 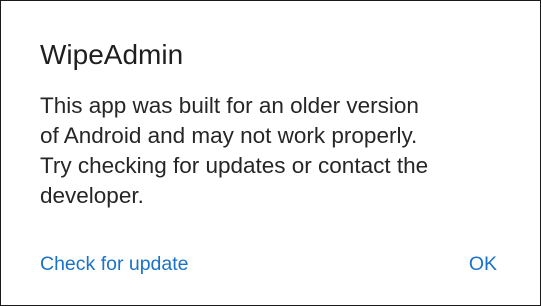 What do you see at coordinates (112, 54) in the screenshot?
I see `dialog-title: WipeAdmin` at bounding box center [112, 54].